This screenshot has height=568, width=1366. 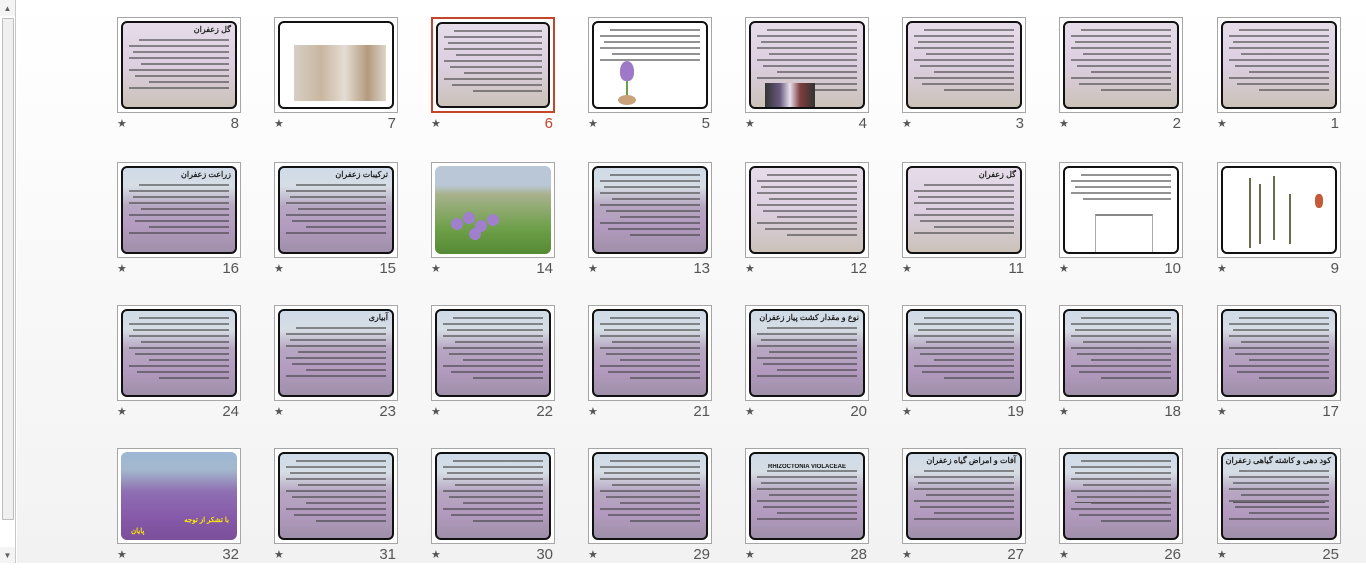 I want to click on slide-thumbnail-31: 31 ★, so click(x=336, y=508).